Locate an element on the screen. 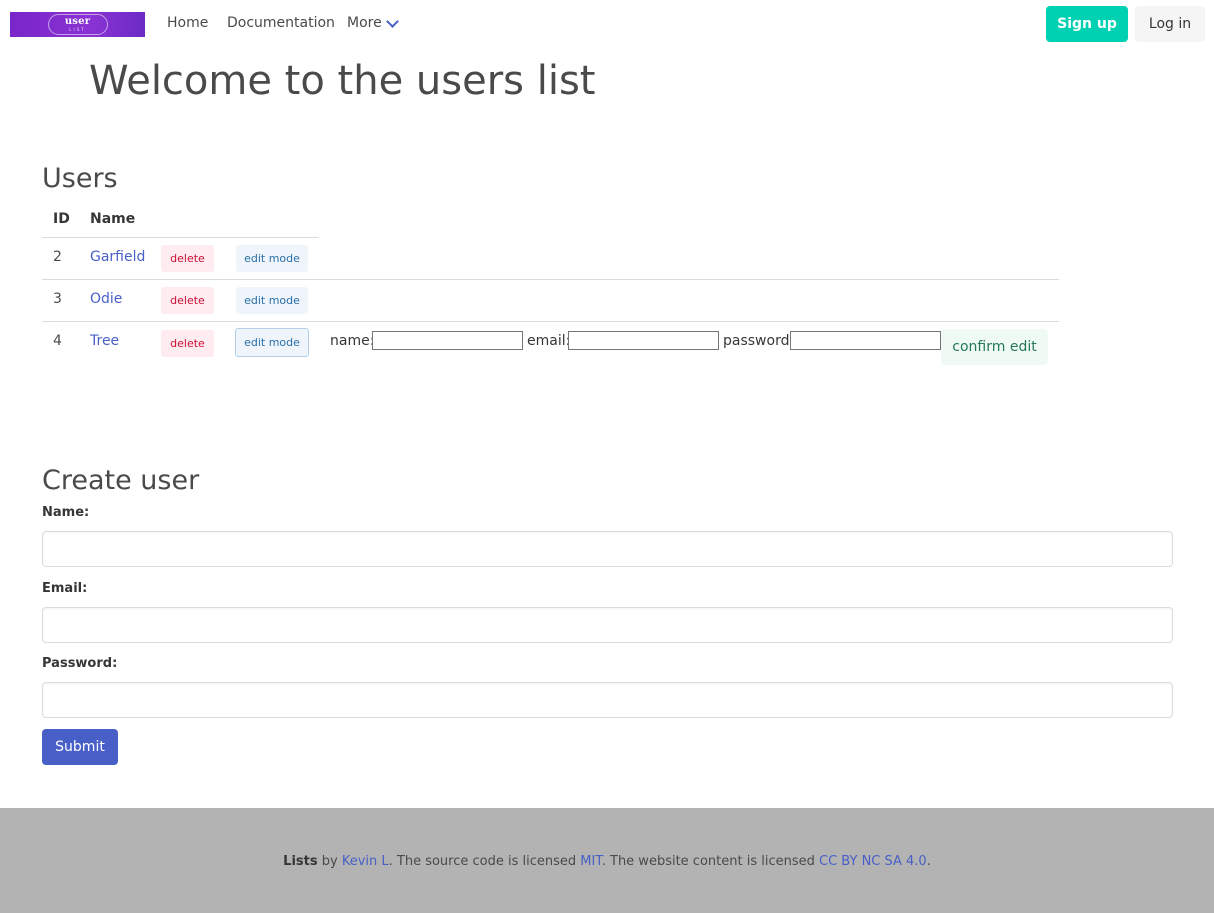 The width and height of the screenshot is (1214, 913). login-button: Log in is located at coordinates (1170, 24).